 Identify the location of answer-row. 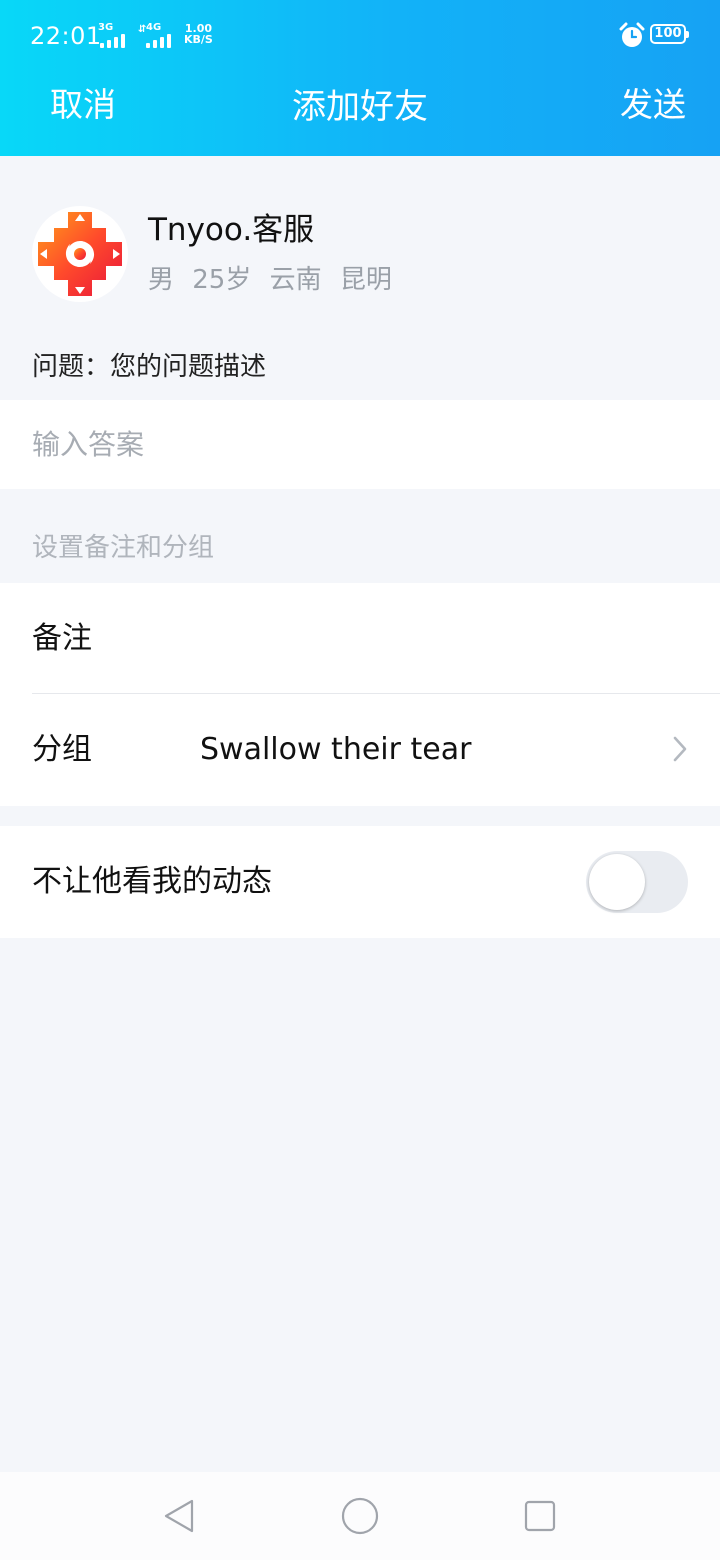
(360, 444).